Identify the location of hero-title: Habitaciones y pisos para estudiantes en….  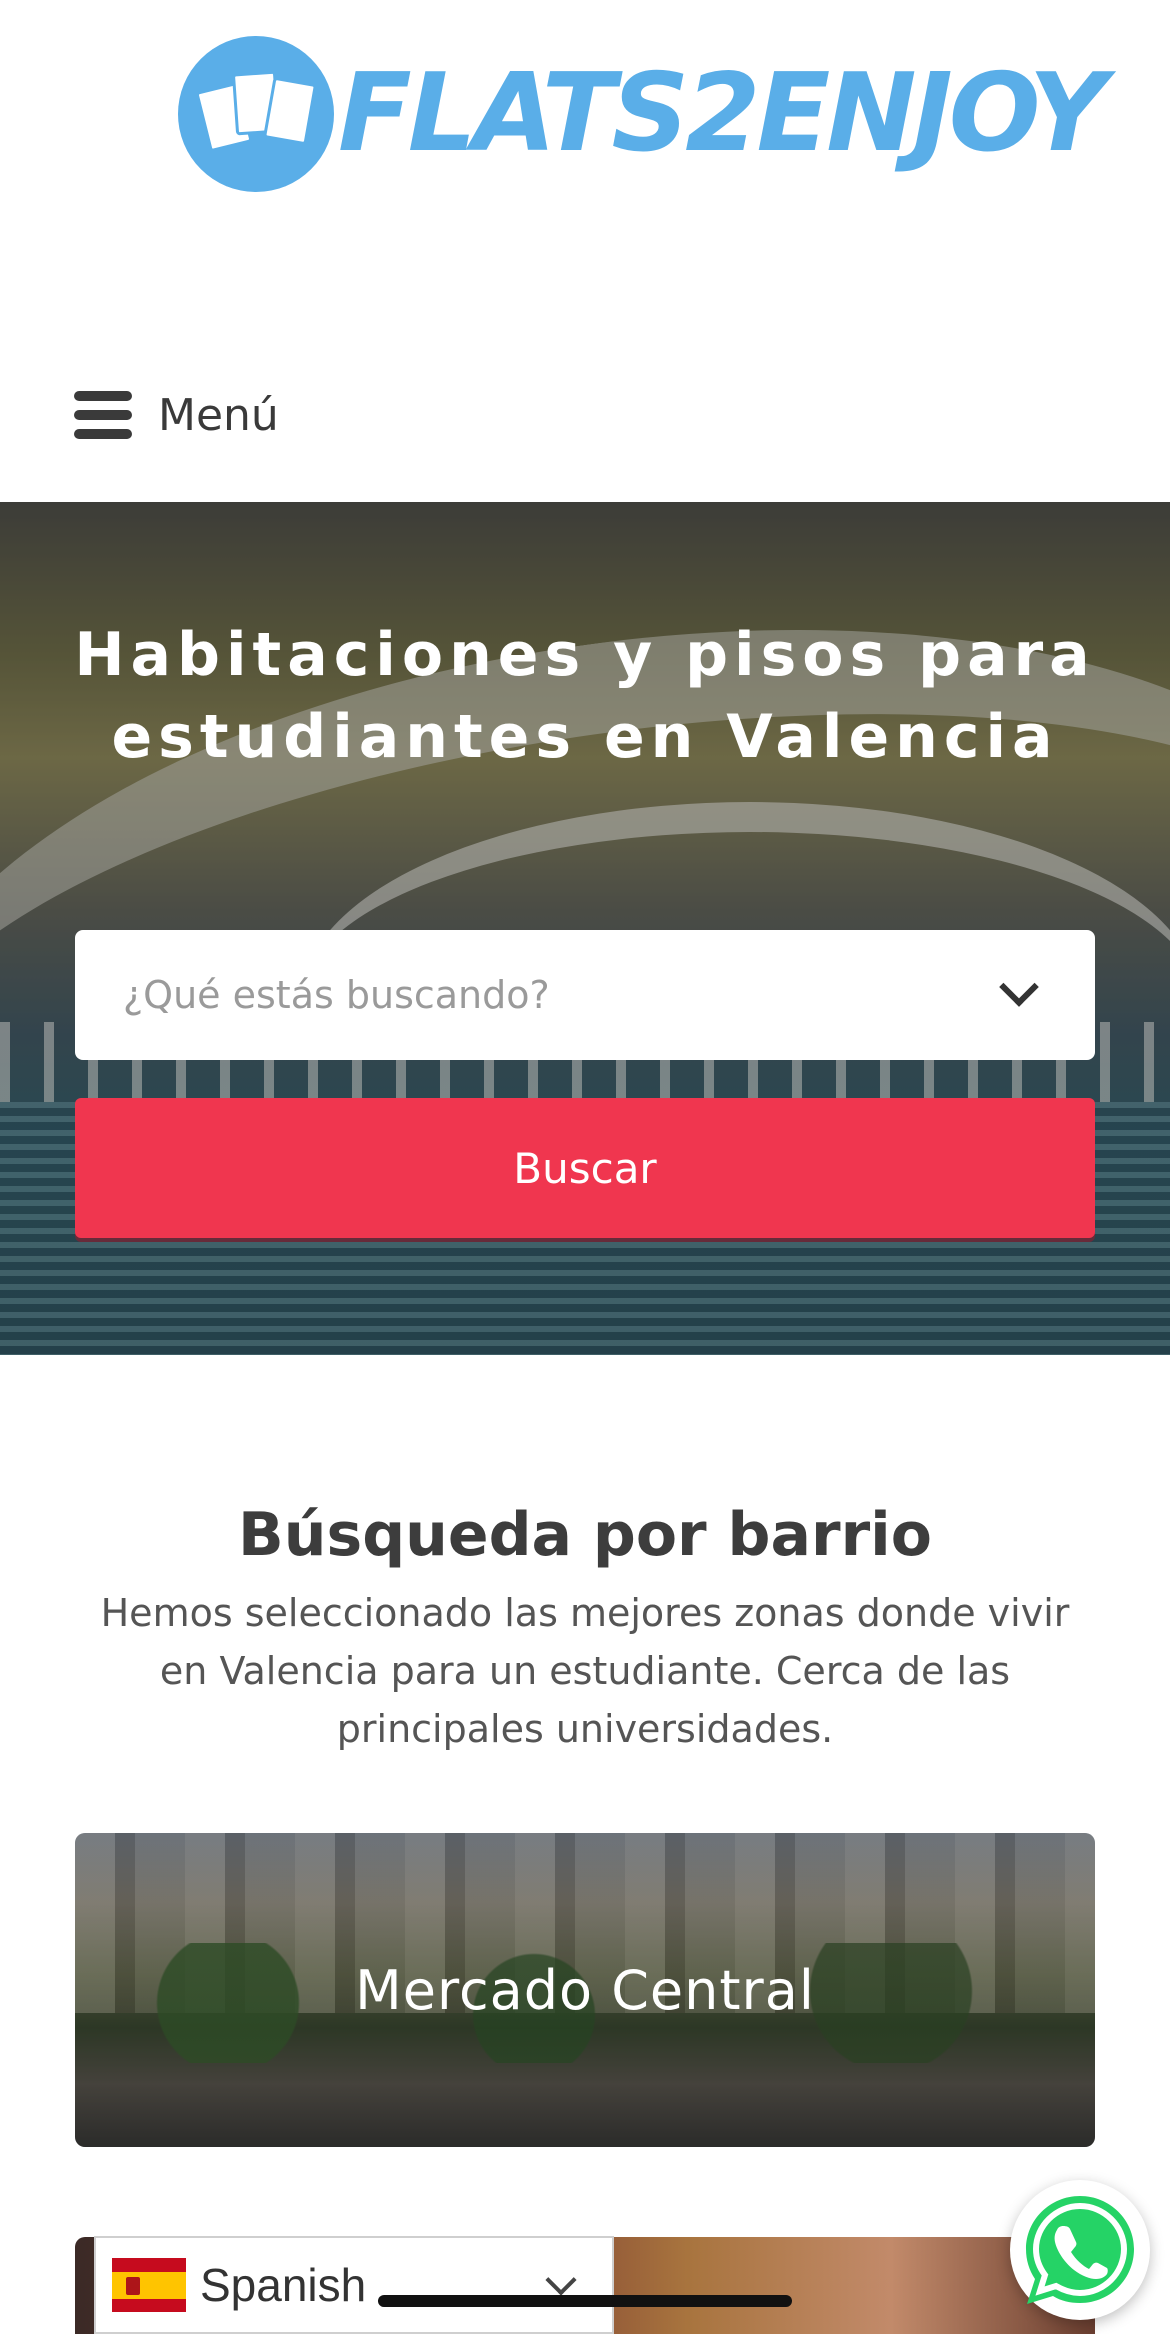
(585, 696).